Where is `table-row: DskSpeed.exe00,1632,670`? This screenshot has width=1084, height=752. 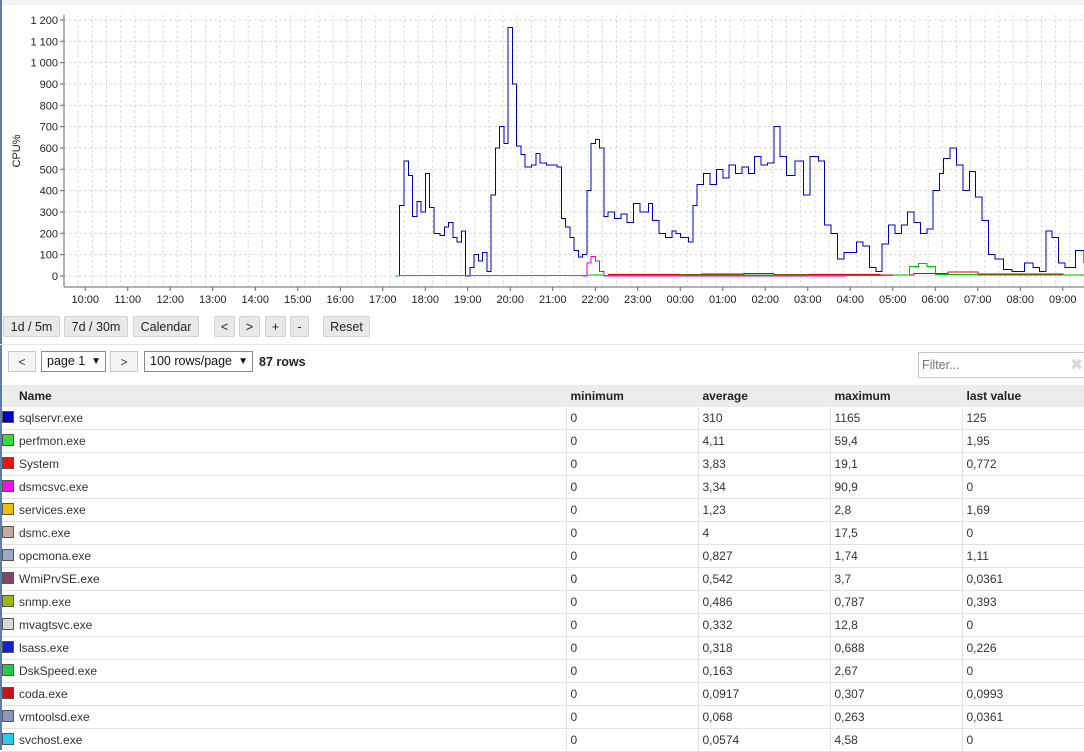 table-row: DskSpeed.exe00,1632,670 is located at coordinates (543, 671).